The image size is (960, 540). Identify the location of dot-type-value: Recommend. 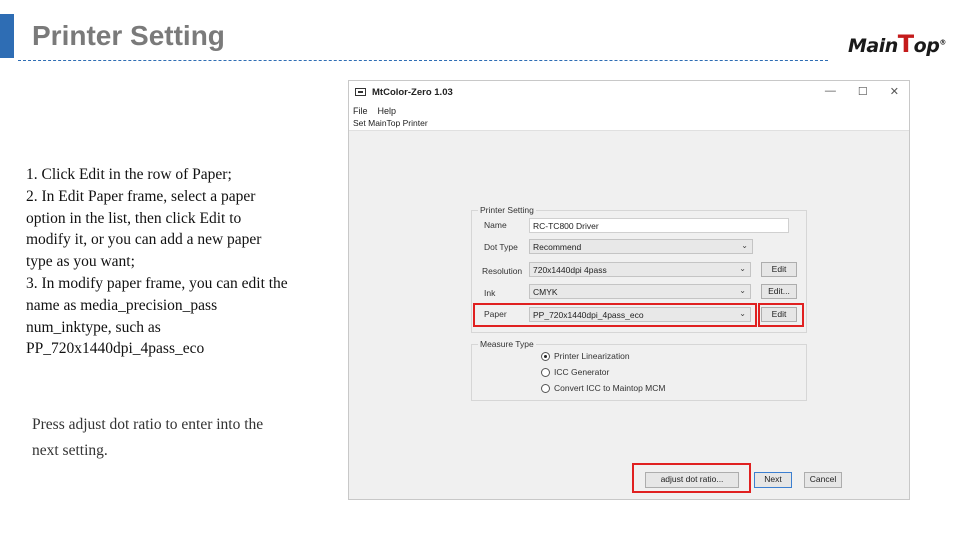
(557, 247).